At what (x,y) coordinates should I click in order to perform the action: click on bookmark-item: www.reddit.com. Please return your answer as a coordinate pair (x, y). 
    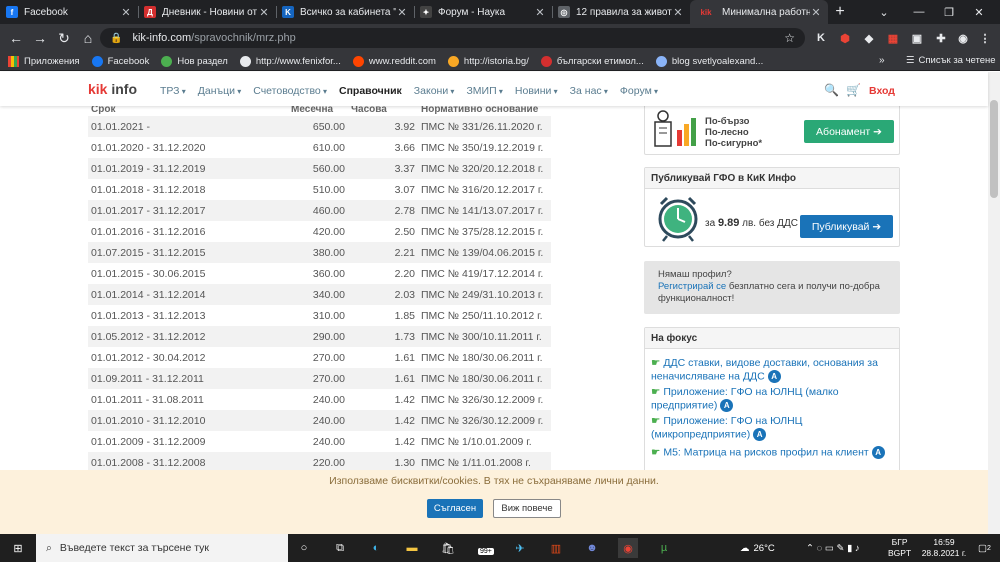
    Looking at the image, I should click on (394, 61).